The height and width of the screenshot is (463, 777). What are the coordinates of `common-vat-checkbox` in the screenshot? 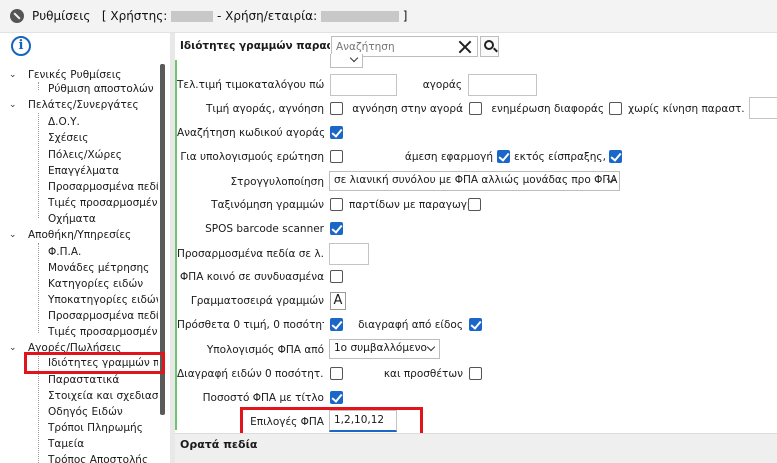 It's located at (336, 276).